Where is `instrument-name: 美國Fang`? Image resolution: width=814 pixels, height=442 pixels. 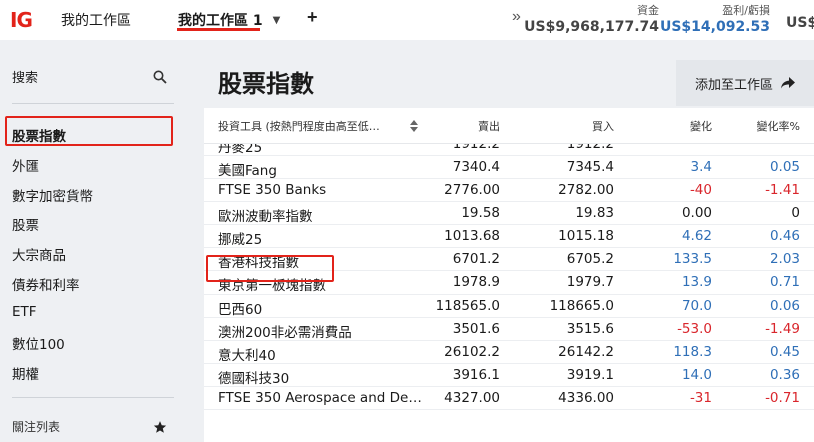
instrument-name: 美國Fang is located at coordinates (247, 171).